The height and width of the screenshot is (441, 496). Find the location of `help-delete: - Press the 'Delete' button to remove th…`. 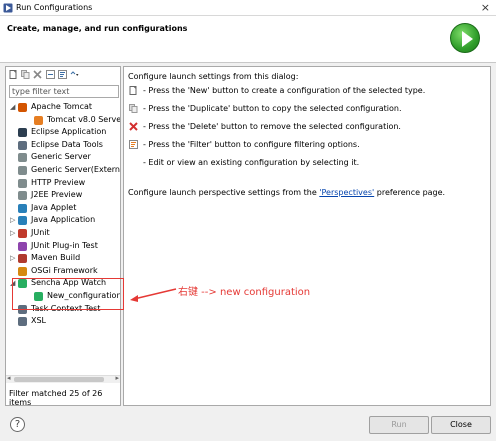

help-delete: - Press the 'Delete' button to remove th… is located at coordinates (272, 126).